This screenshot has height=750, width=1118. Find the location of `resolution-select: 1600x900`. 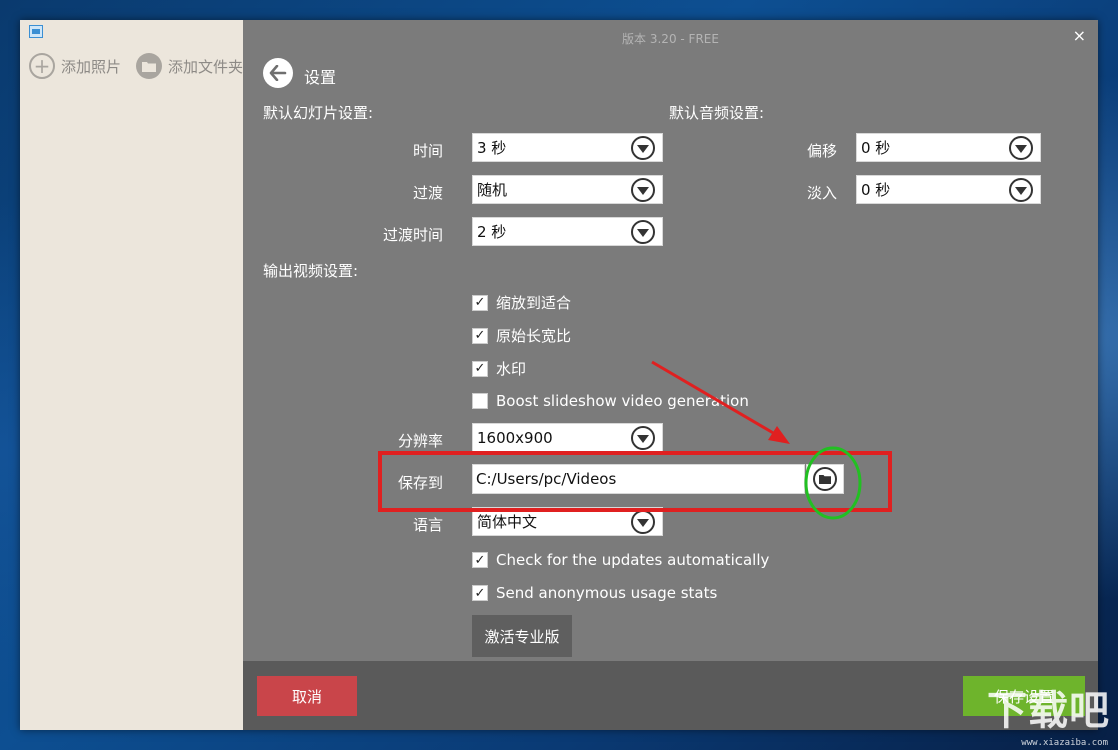

resolution-select: 1600x900 is located at coordinates (567, 437).